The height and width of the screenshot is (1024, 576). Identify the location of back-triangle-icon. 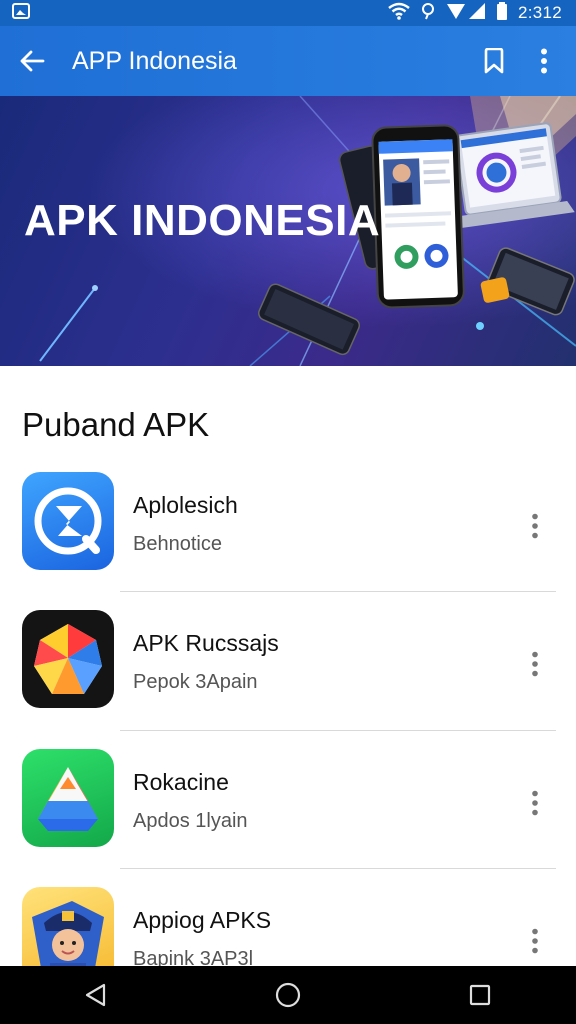
(96, 995).